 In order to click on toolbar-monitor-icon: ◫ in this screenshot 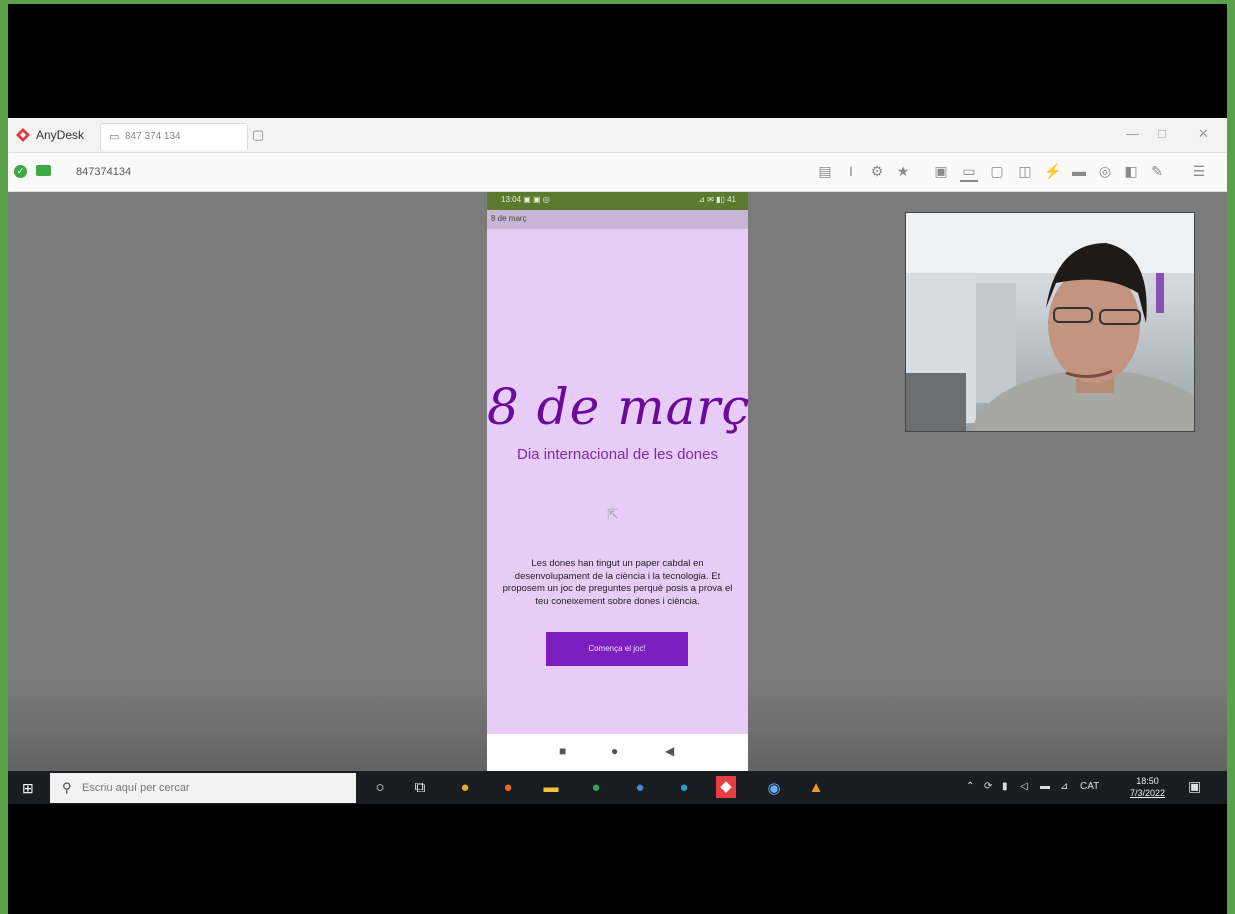, I will do `click(1025, 171)`.